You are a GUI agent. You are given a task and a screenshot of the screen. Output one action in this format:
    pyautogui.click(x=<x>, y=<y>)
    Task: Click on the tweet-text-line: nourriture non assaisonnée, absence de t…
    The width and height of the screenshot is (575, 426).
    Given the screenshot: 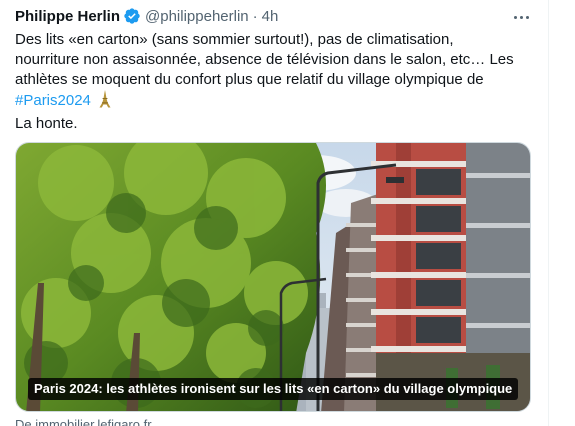 What is the action you would take?
    pyautogui.click(x=264, y=59)
    